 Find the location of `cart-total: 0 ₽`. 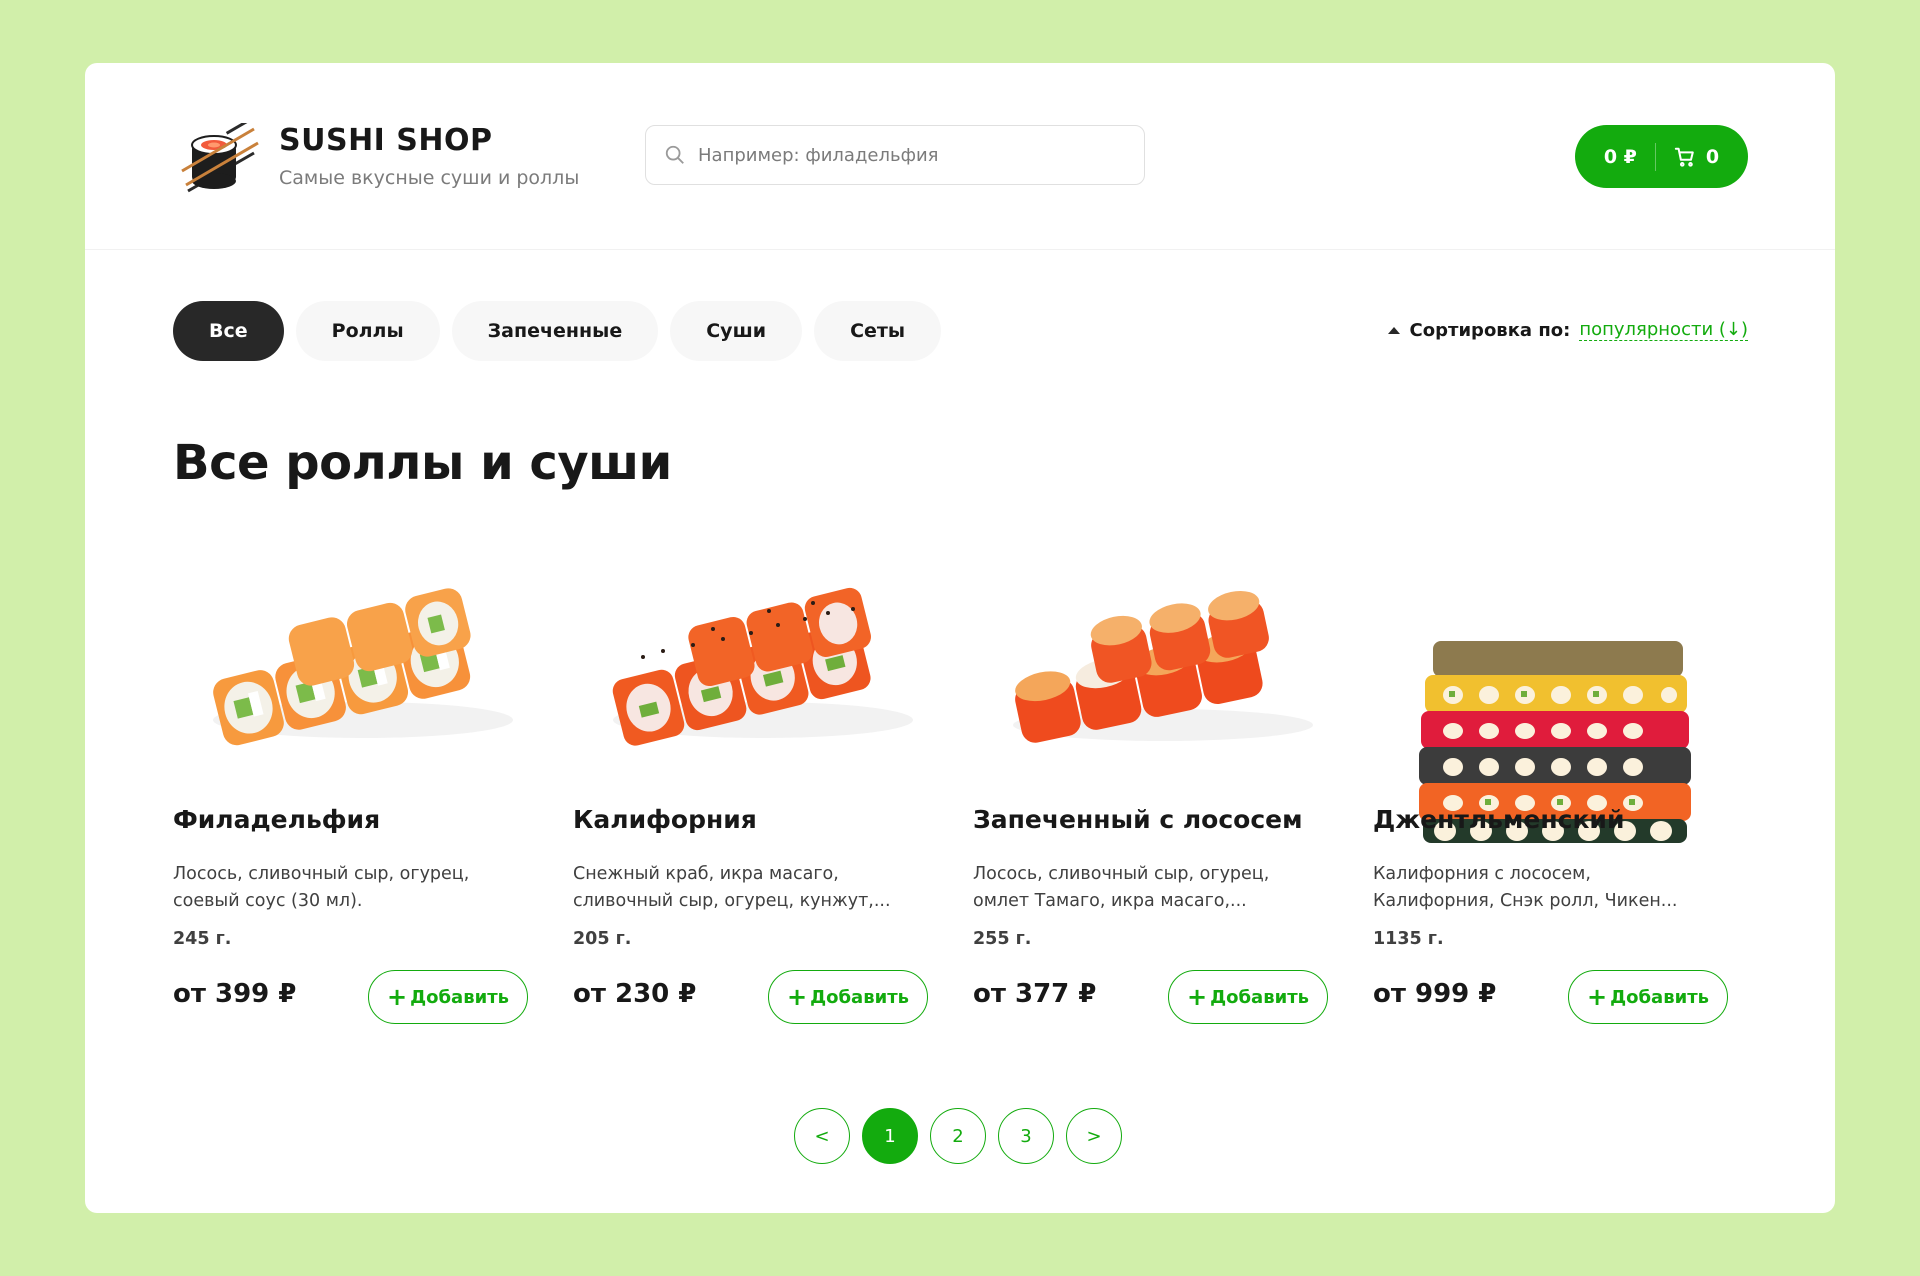

cart-total: 0 ₽ is located at coordinates (1620, 156).